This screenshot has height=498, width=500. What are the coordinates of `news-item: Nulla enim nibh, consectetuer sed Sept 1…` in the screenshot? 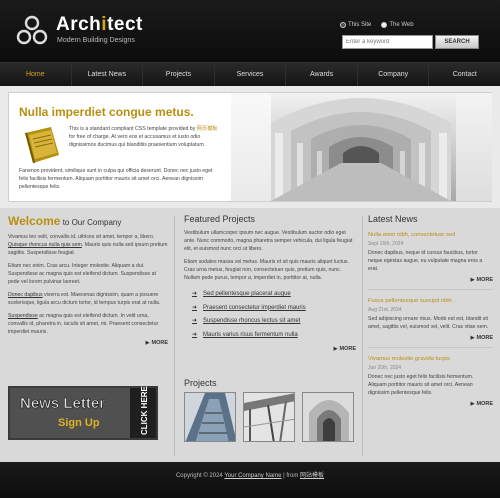 It's located at (430, 261).